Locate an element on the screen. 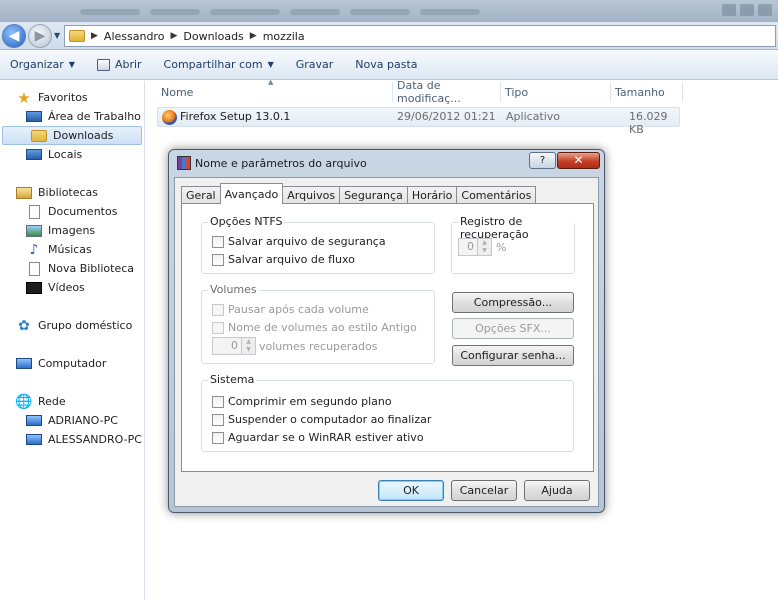 This screenshot has width=778, height=600. organize-button: Organizar ▼ is located at coordinates (42, 64).